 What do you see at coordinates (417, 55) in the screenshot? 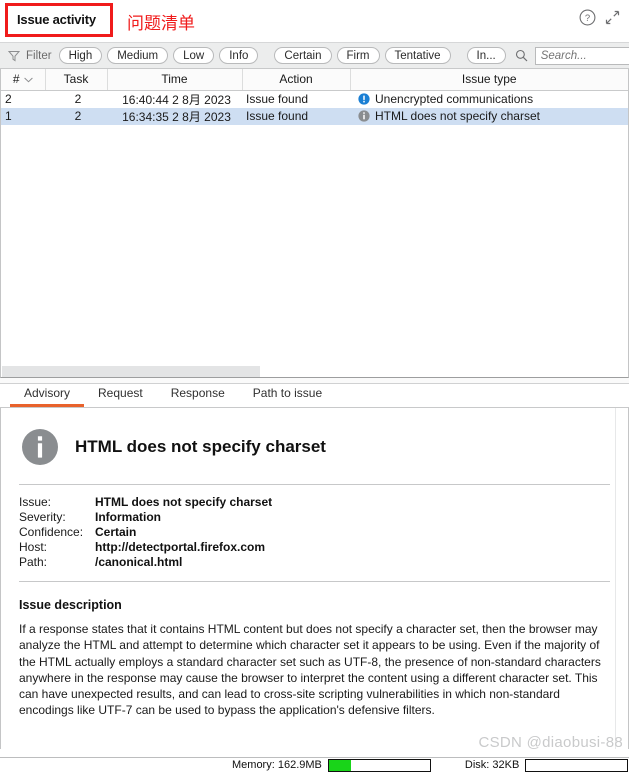
I see `filter-pill-tentative: Tentative` at bounding box center [417, 55].